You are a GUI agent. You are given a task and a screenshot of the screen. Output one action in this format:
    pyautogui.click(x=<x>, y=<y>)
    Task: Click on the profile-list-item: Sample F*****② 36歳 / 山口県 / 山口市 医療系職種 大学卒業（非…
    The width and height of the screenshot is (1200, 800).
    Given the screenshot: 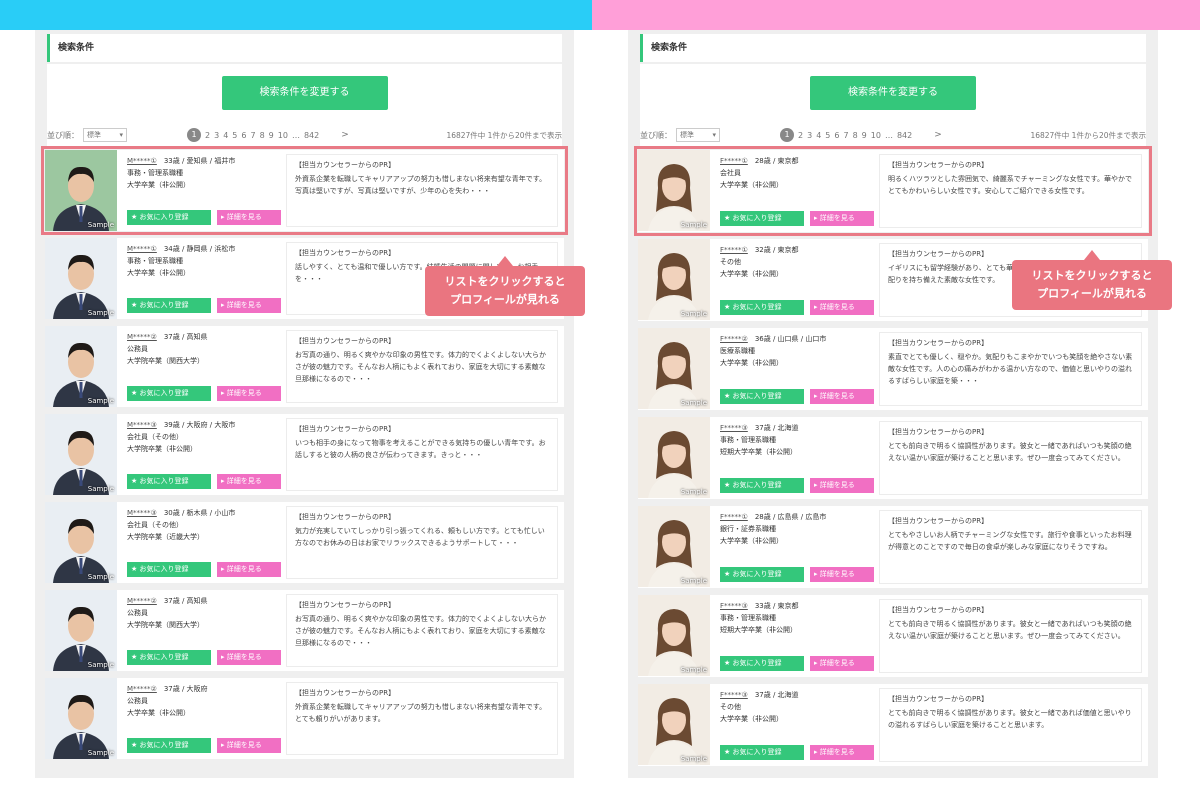 What is the action you would take?
    pyautogui.click(x=893, y=369)
    